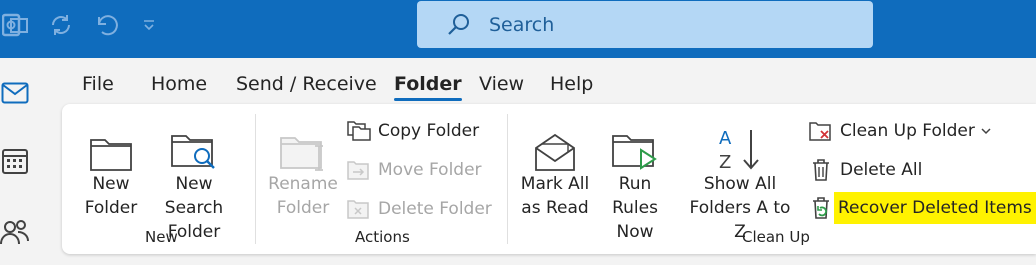 The height and width of the screenshot is (265, 1036). I want to click on recover-deleted-items-button: Recover Deleted Items, so click(922, 208).